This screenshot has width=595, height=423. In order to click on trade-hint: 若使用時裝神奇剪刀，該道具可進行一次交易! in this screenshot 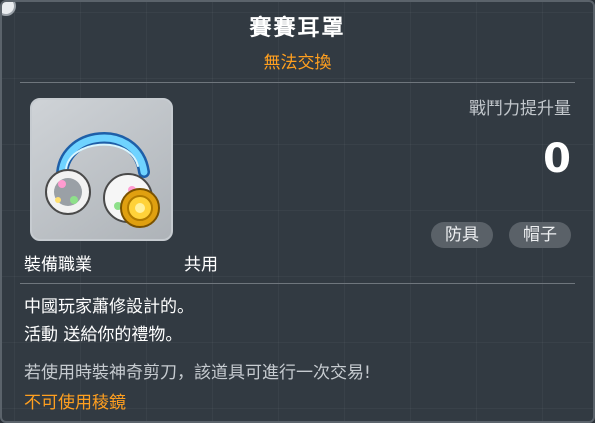, I will do `click(197, 373)`.